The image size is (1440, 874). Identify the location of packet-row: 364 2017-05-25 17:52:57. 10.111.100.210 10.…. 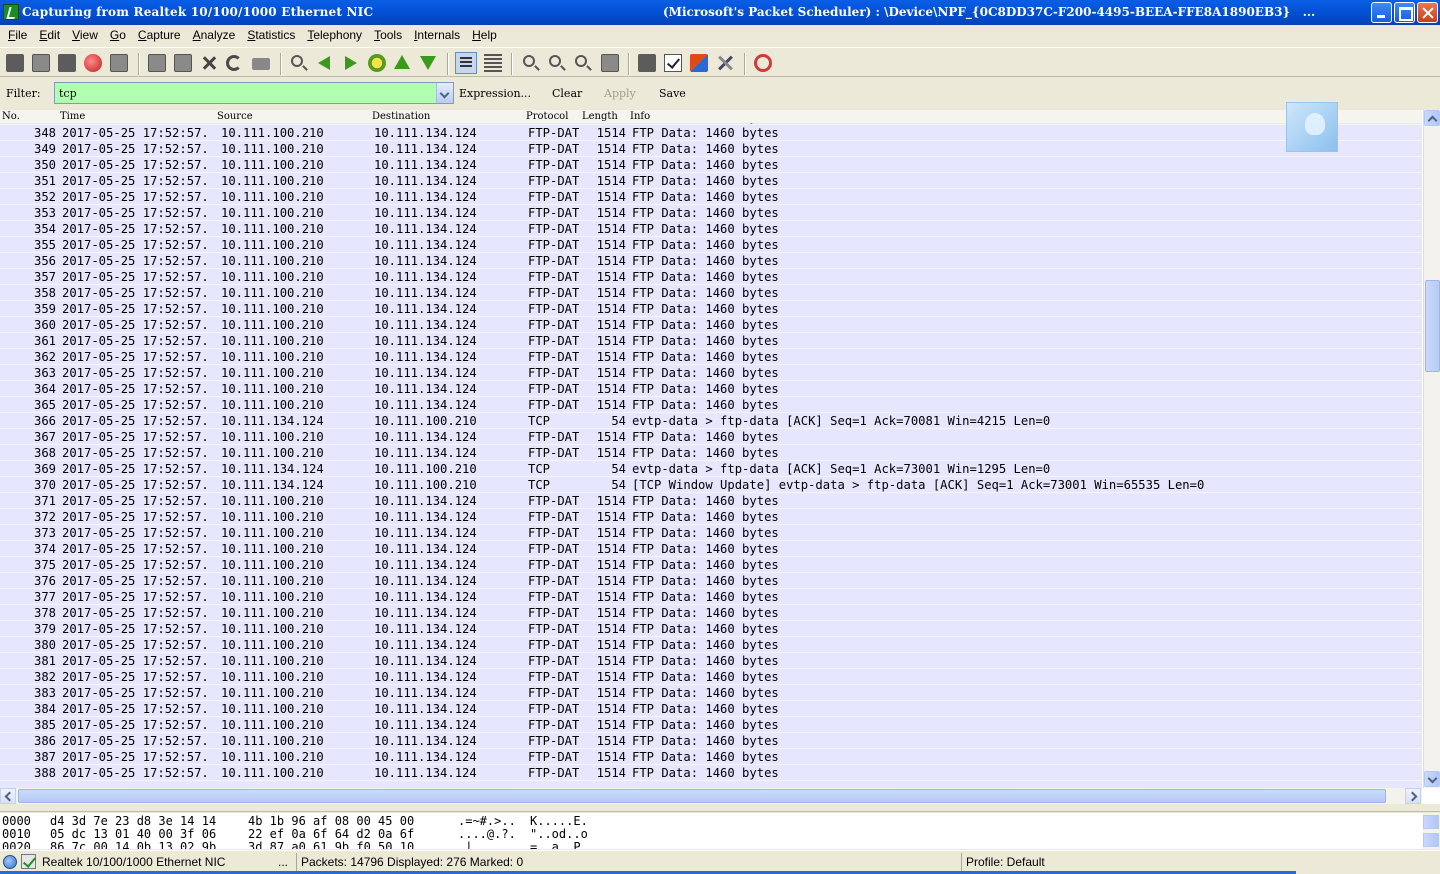
(711, 389).